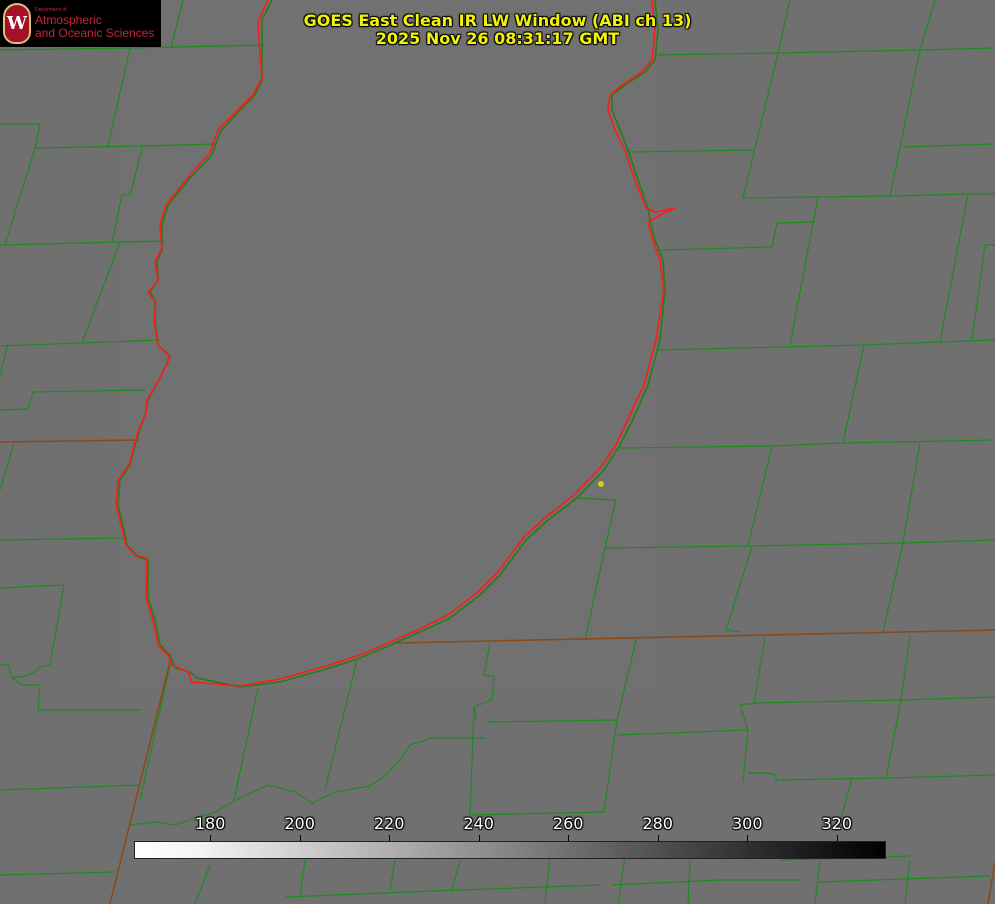 Image resolution: width=995 pixels, height=904 pixels. I want to click on colorbar-tick-label: 220, so click(389, 823).